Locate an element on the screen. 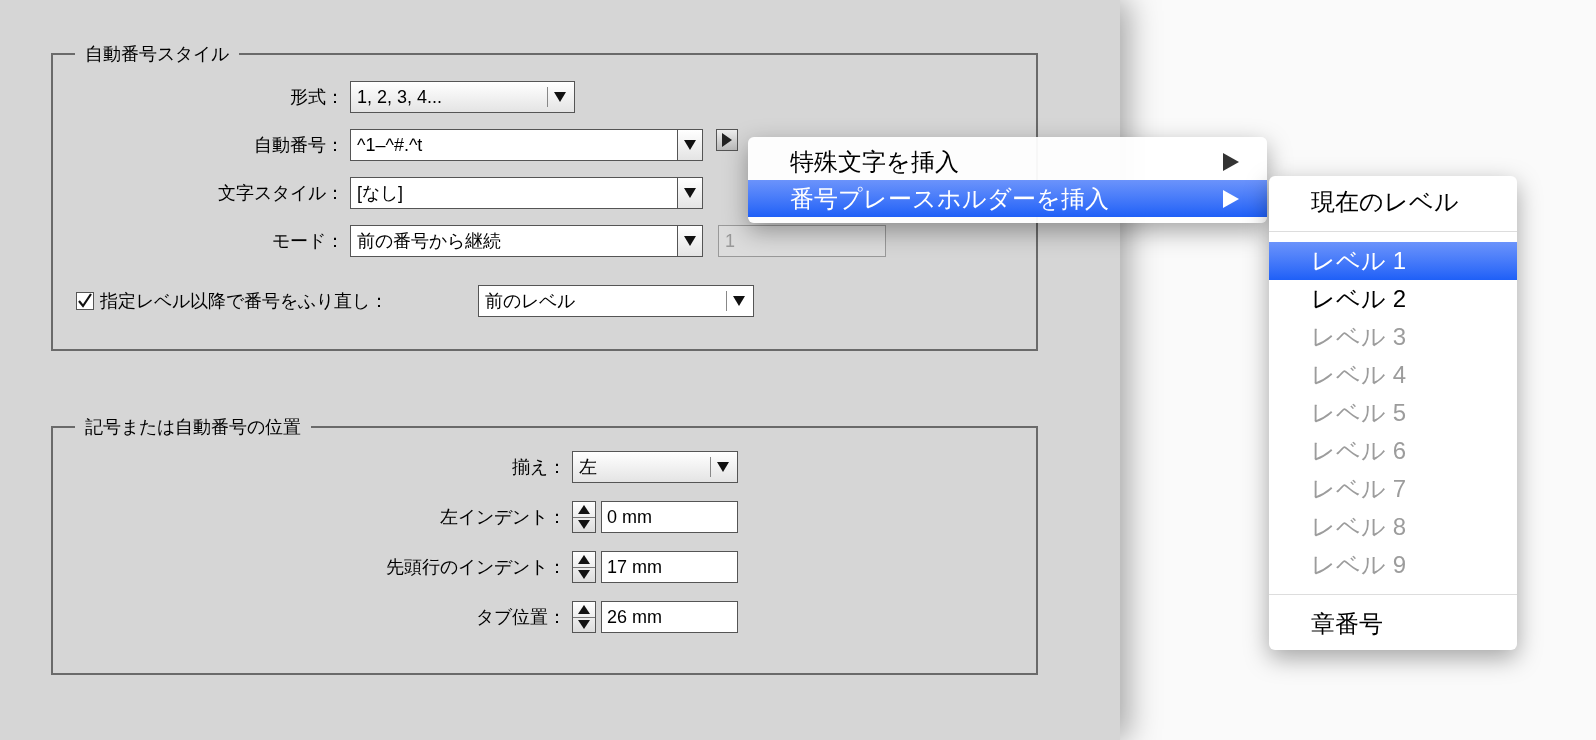 The width and height of the screenshot is (1596, 740). menu-item: レベル 2 is located at coordinates (1393, 299).